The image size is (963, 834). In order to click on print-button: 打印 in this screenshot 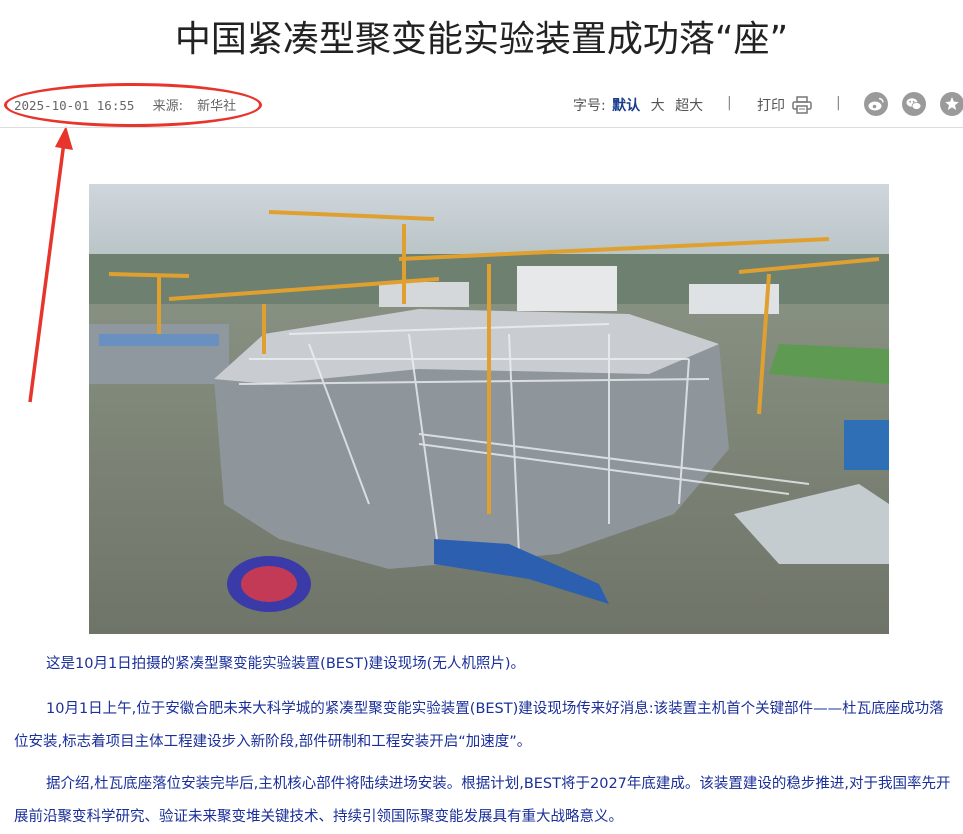, I will do `click(771, 105)`.